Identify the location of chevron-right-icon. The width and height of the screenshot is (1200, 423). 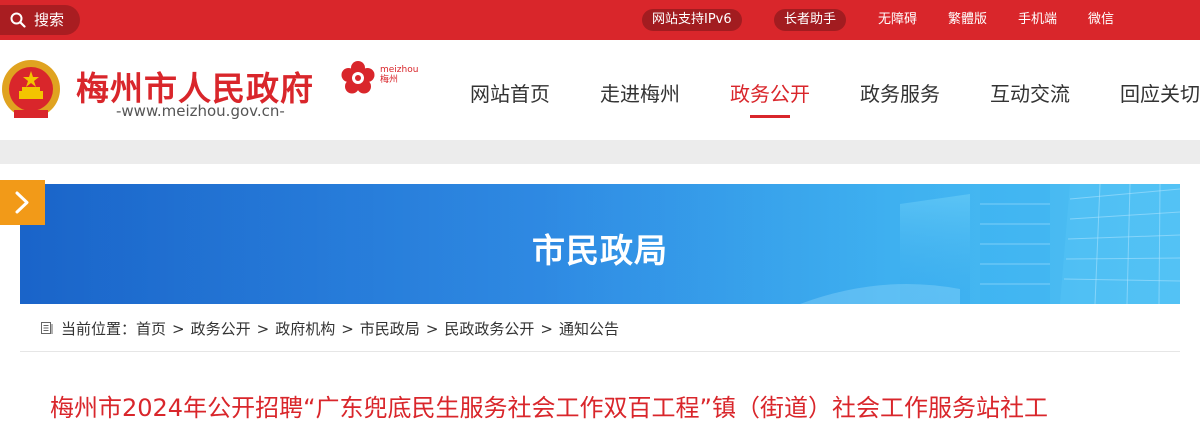
(22, 202).